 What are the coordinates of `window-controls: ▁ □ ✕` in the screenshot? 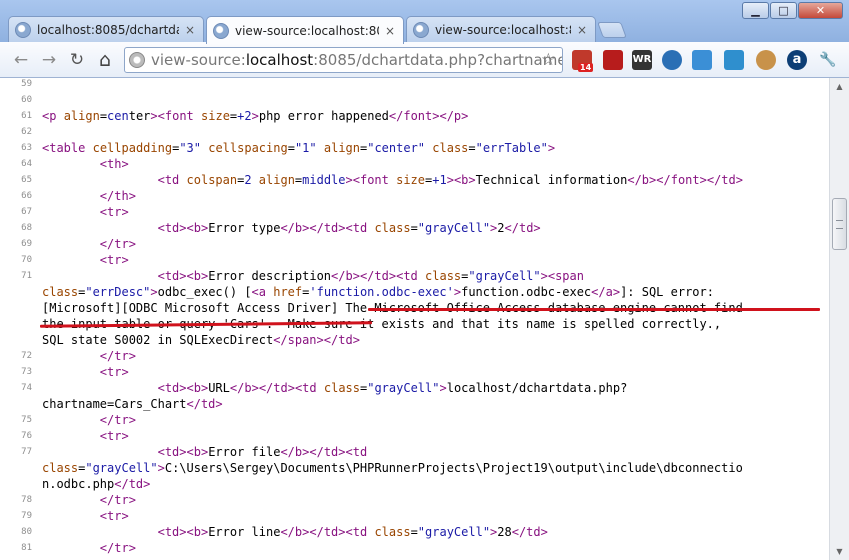 It's located at (792, 10).